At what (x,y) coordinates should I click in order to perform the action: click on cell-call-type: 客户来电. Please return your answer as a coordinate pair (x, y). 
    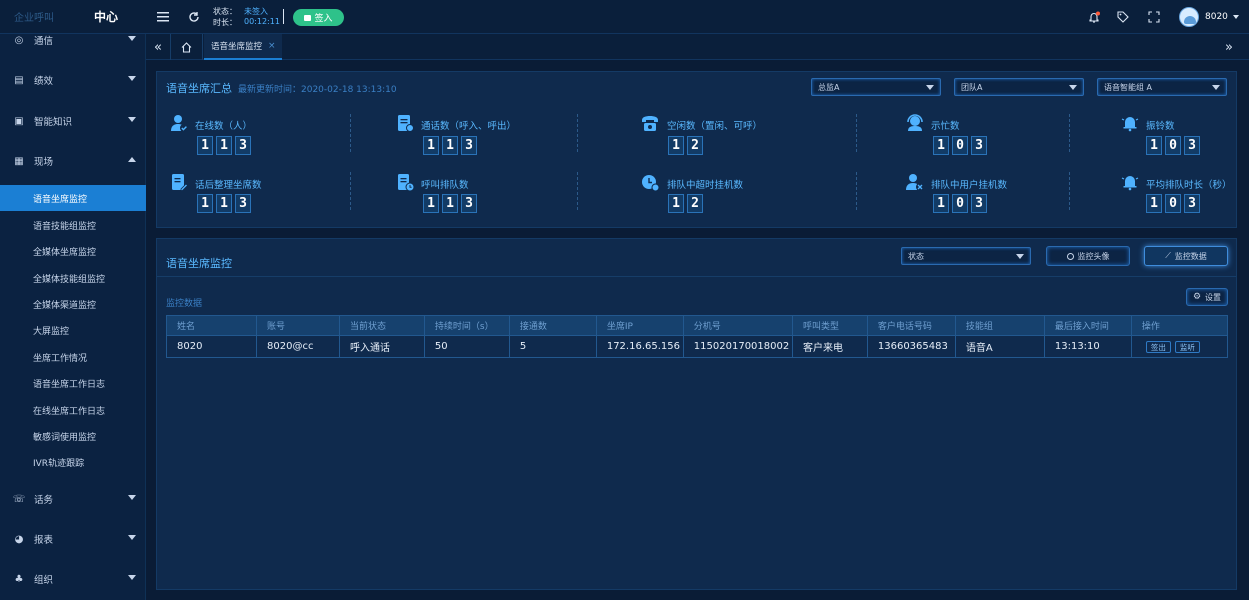
    Looking at the image, I should click on (830, 346).